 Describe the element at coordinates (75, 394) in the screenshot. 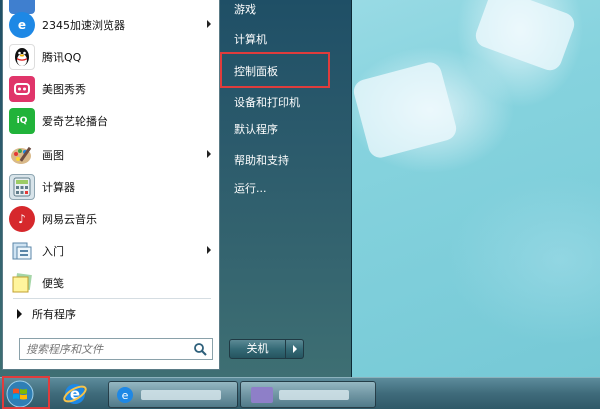

I see `ie-taskbar-icon: e` at that location.